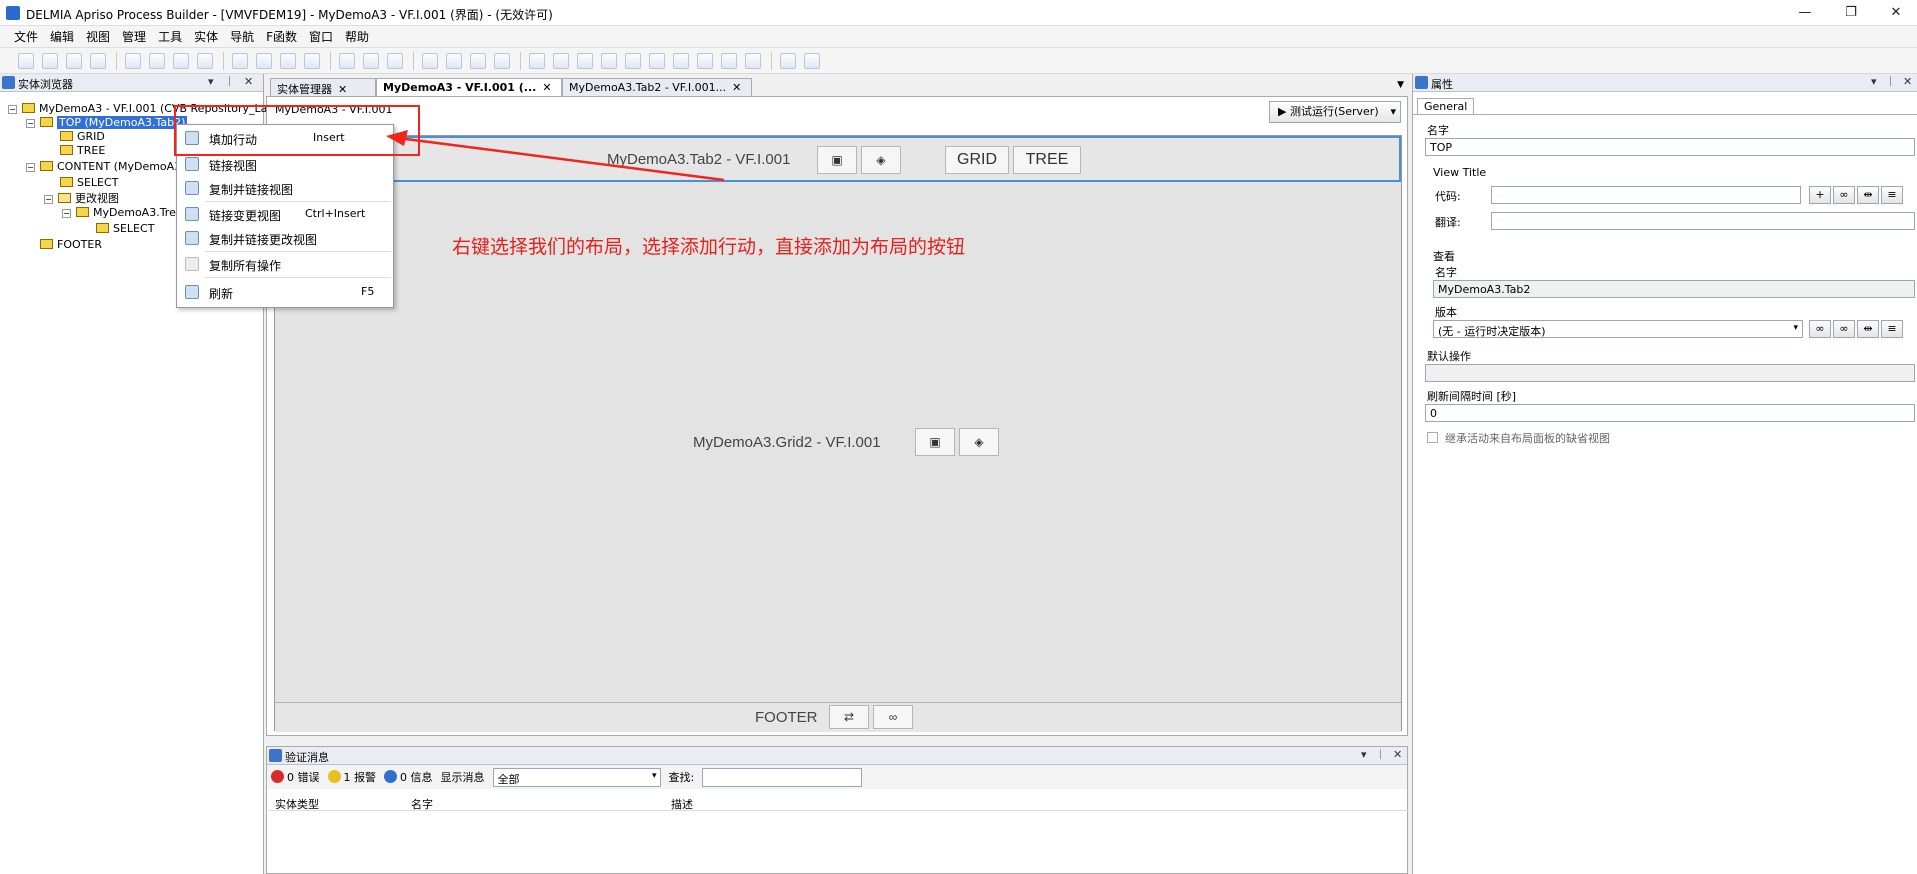 This screenshot has width=1917, height=874. What do you see at coordinates (351, 777) in the screenshot?
I see `warnings-filter: 1 报警` at bounding box center [351, 777].